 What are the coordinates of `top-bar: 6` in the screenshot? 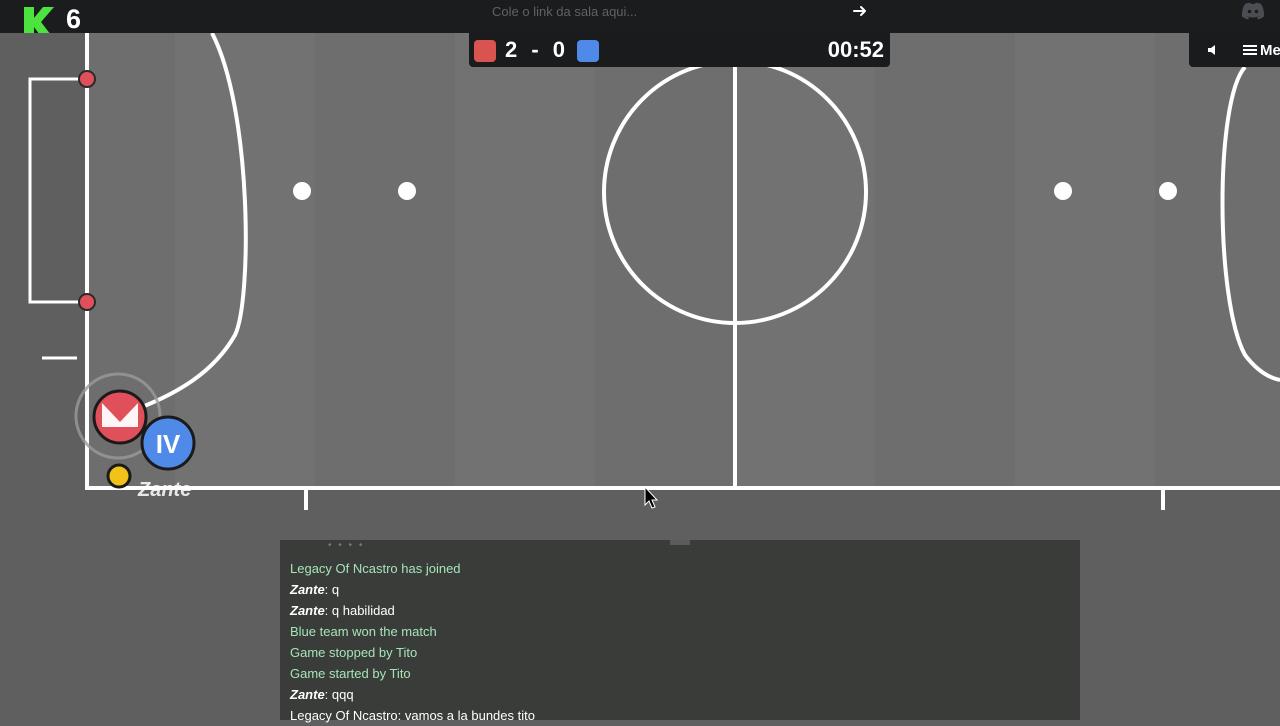 It's located at (640, 16).